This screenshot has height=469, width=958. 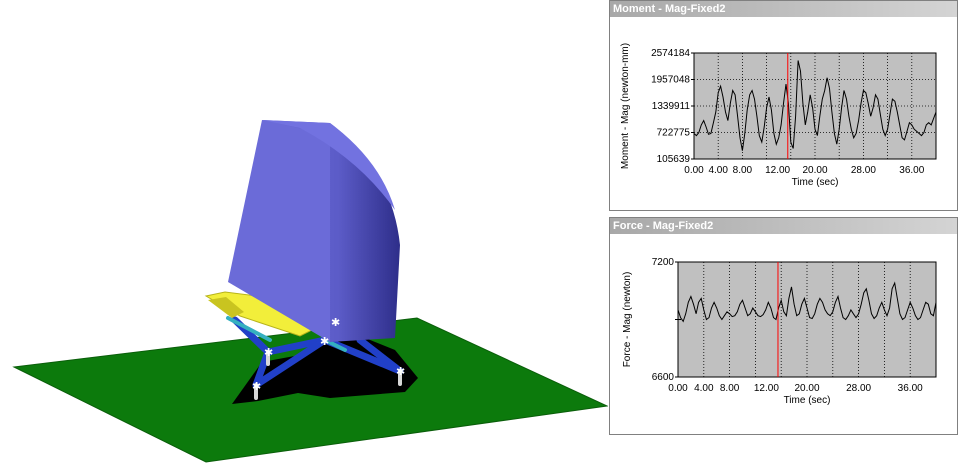 What do you see at coordinates (678, 388) in the screenshot?
I see `force-x-tick-label: 0.00` at bounding box center [678, 388].